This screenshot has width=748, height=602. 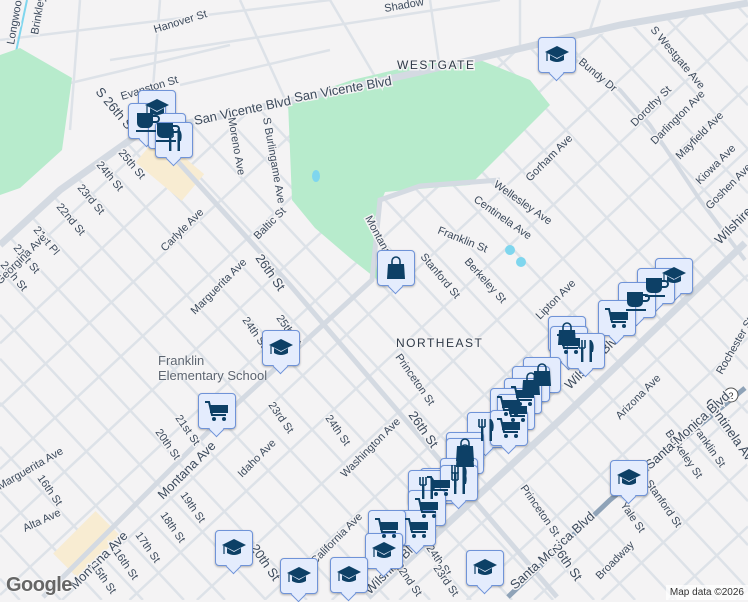 I want to click on neighborhood-label-northeast: NORTHEAST, so click(x=439, y=343).